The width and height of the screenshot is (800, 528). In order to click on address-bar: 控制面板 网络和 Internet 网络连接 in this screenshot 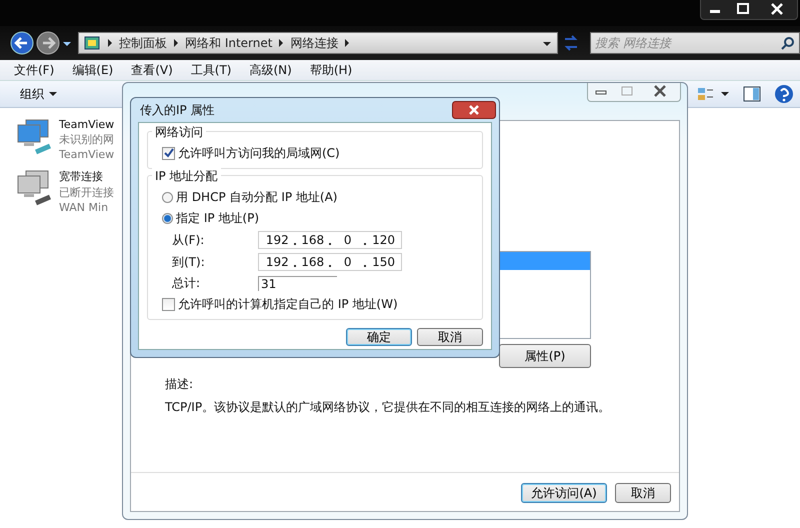, I will do `click(318, 43)`.